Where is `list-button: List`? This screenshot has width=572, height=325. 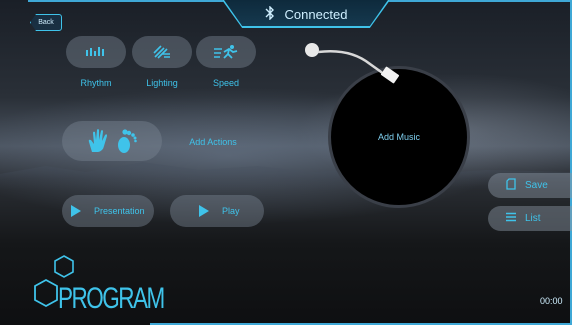 list-button: List is located at coordinates (530, 218).